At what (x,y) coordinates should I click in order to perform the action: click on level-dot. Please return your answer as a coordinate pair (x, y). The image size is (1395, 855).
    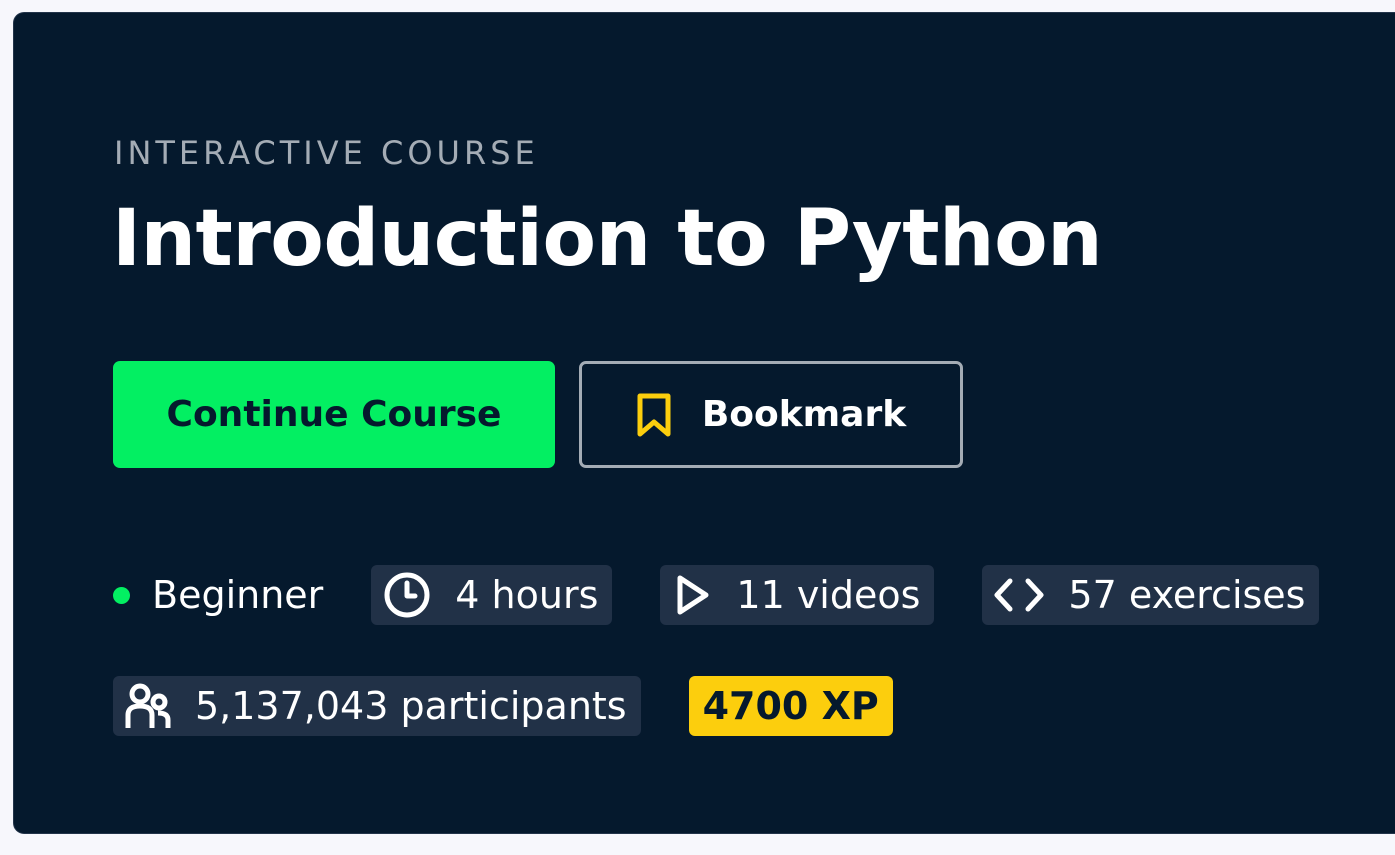
    Looking at the image, I should click on (121, 595).